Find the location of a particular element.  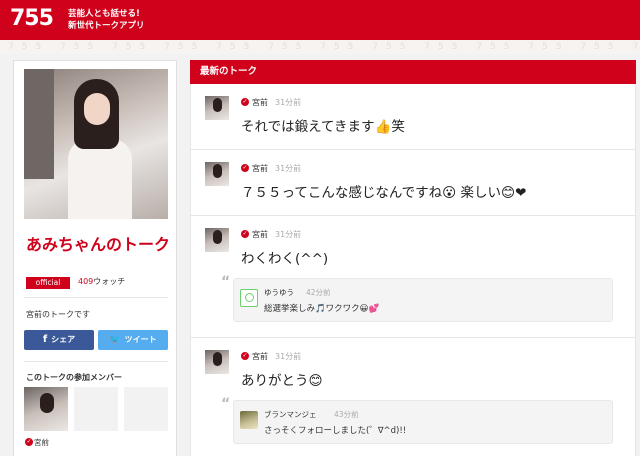

members-title: このトークの参加メンバー is located at coordinates (74, 377).